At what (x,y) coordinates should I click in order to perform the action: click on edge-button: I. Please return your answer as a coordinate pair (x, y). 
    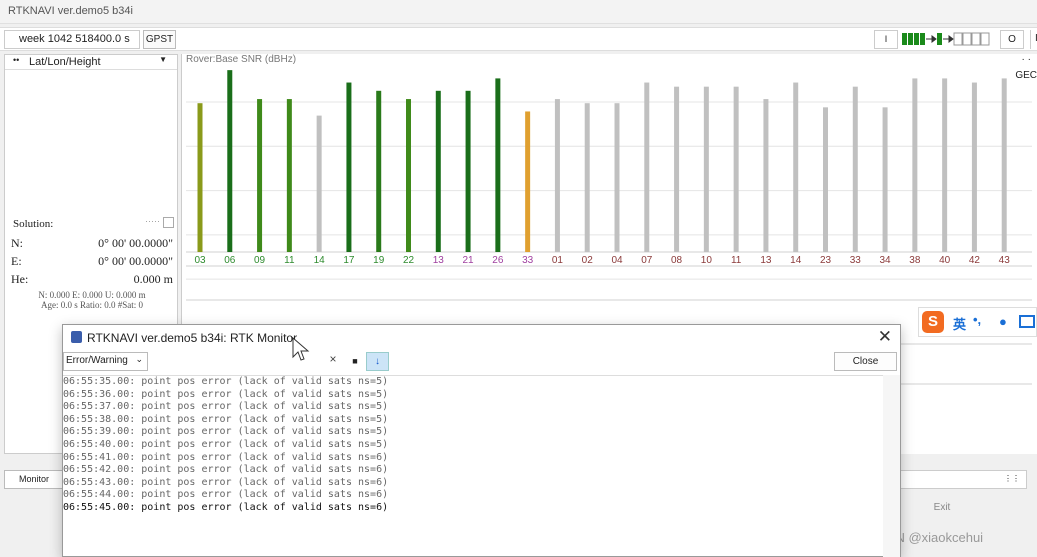
    Looking at the image, I should click on (1033, 39).